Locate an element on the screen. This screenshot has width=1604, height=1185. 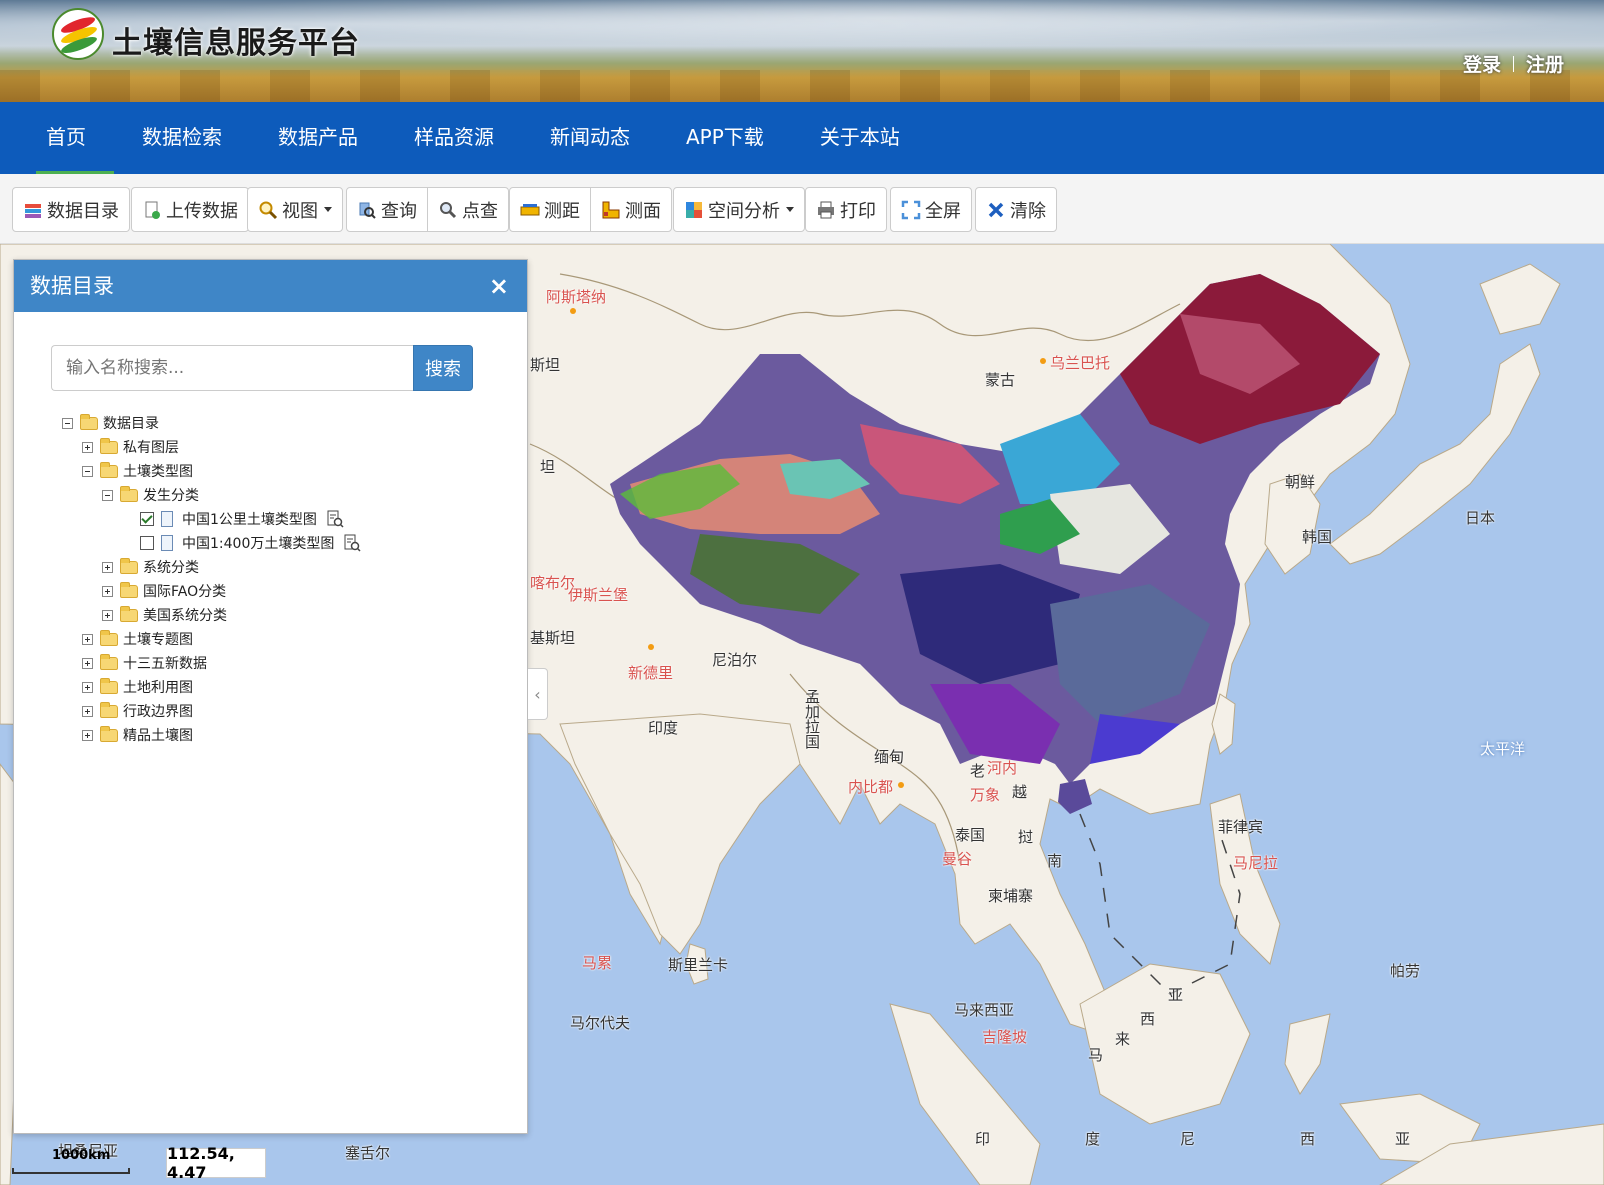
chevron-left-icon: ‹ is located at coordinates (537, 694).